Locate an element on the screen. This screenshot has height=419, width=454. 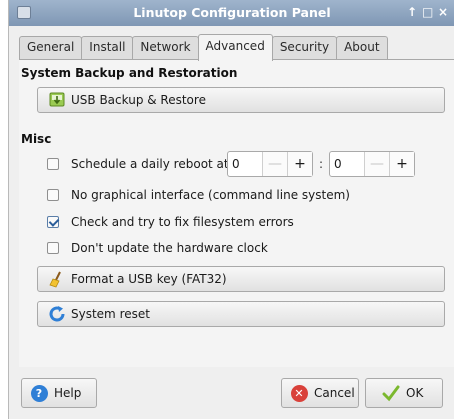
tab-about: About is located at coordinates (362, 48).